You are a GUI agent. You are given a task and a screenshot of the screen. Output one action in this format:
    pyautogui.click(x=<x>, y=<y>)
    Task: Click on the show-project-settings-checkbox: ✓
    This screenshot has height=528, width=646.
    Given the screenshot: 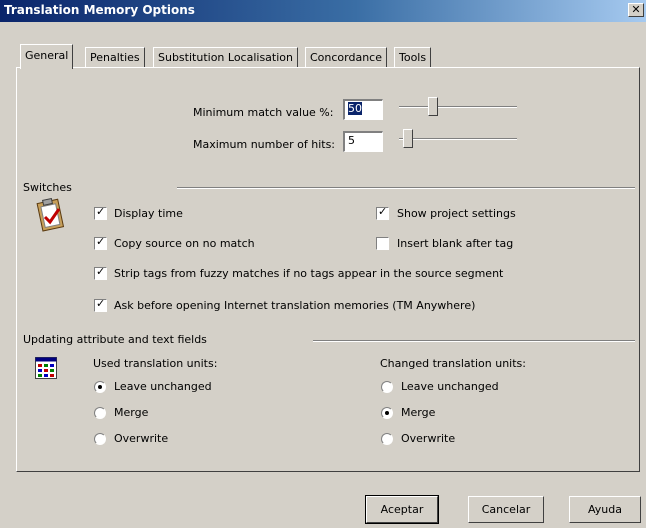 What is the action you would take?
    pyautogui.click(x=382, y=212)
    